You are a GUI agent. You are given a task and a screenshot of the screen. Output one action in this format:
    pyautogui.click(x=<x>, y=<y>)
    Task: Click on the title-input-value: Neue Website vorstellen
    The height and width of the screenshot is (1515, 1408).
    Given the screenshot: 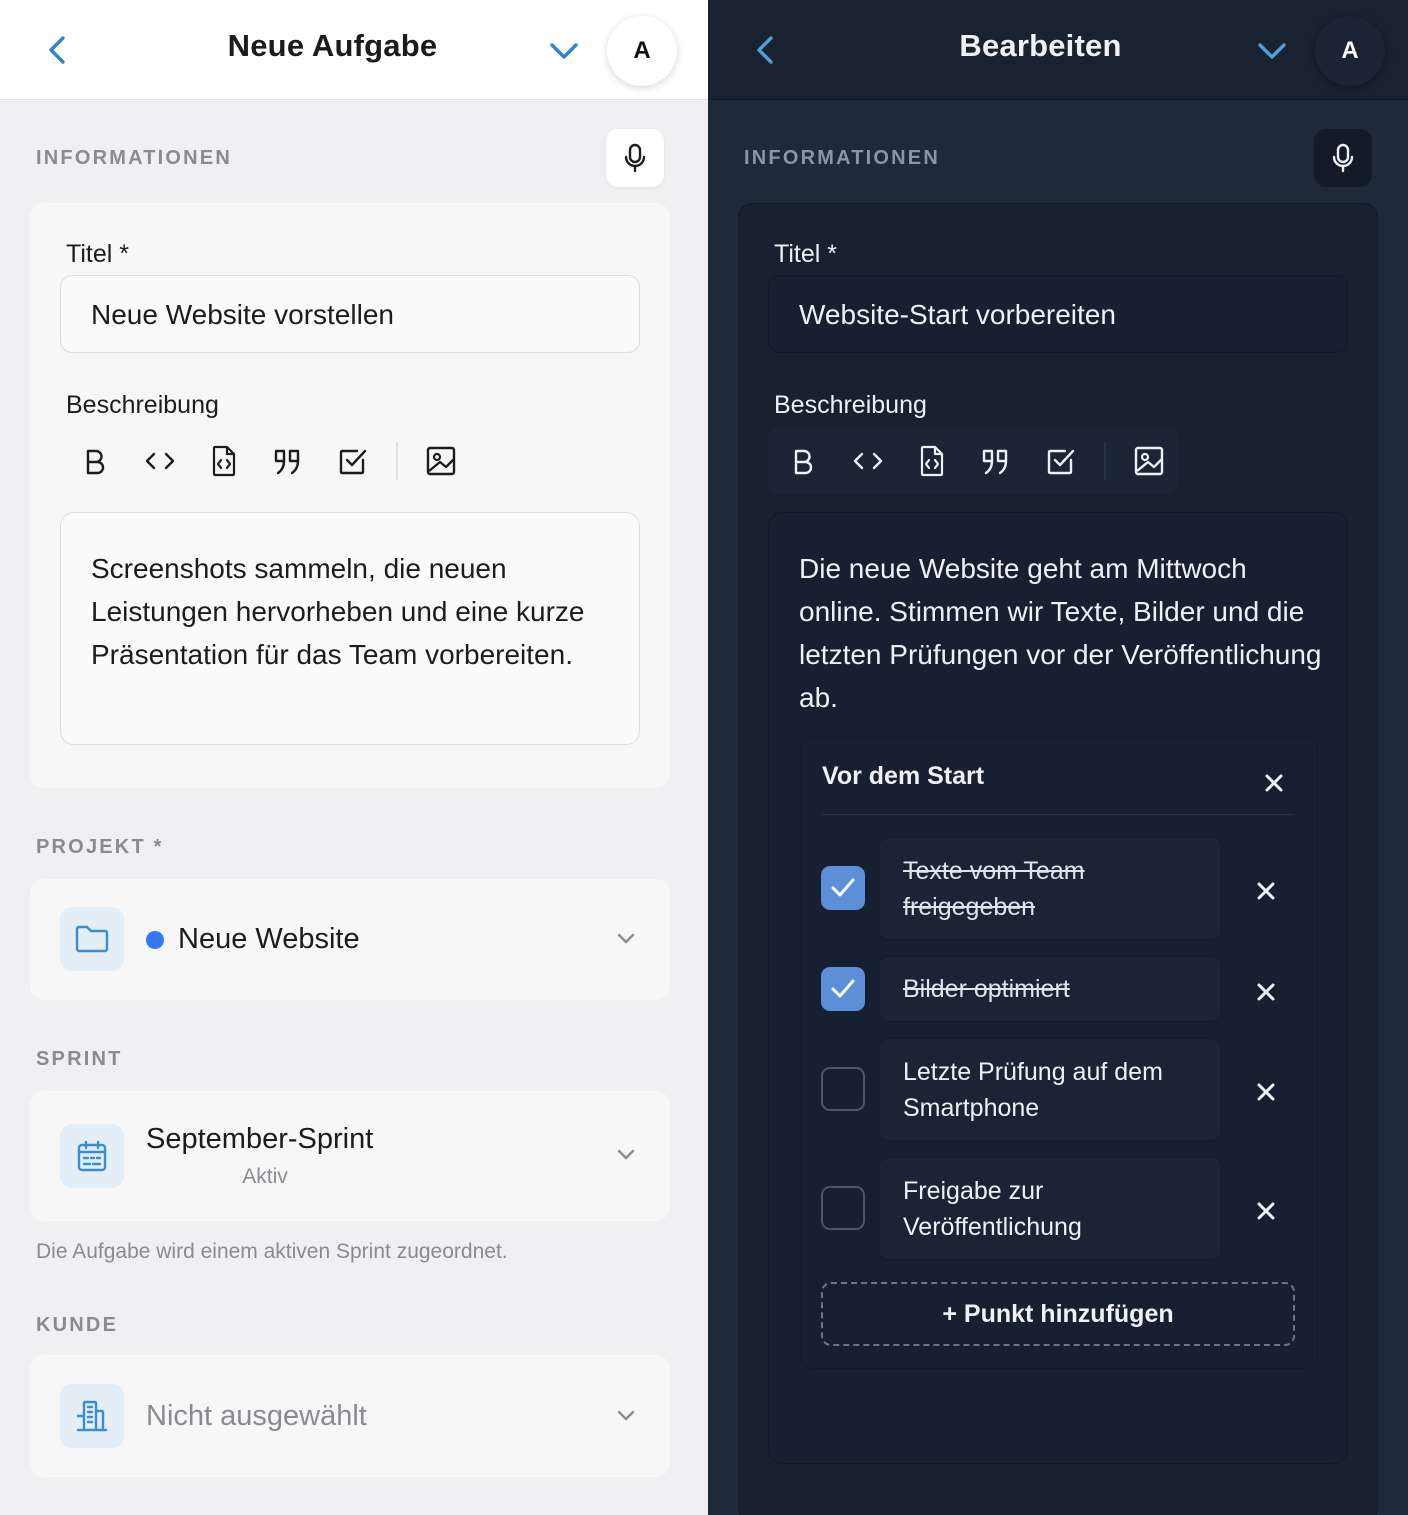 What is the action you would take?
    pyautogui.click(x=242, y=314)
    